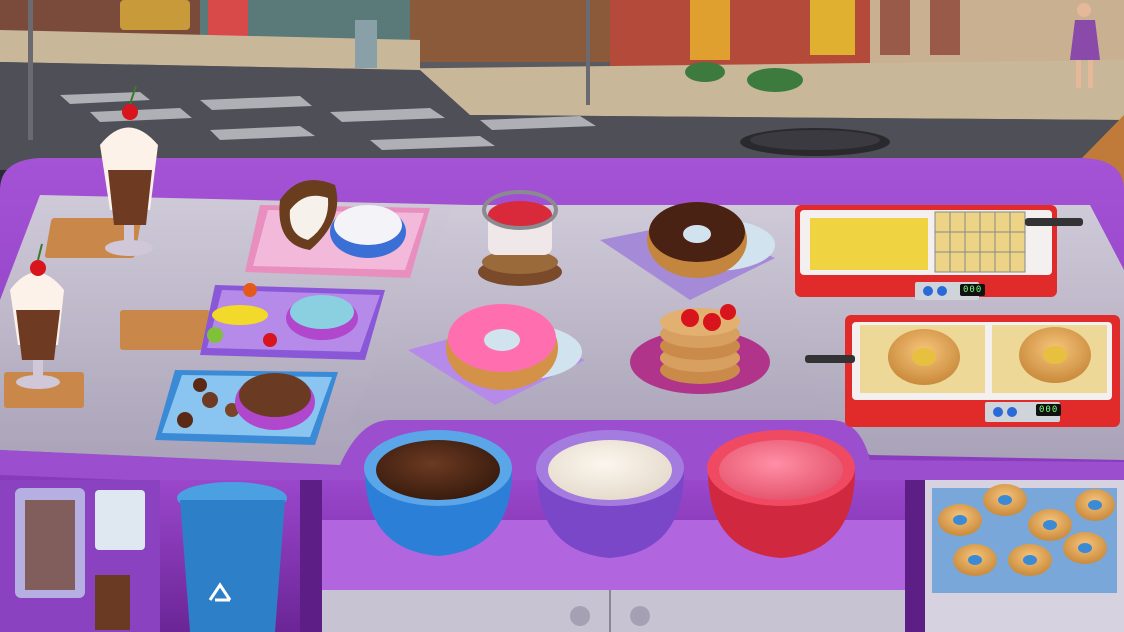  I want to click on empty-coaster, so click(165, 330).